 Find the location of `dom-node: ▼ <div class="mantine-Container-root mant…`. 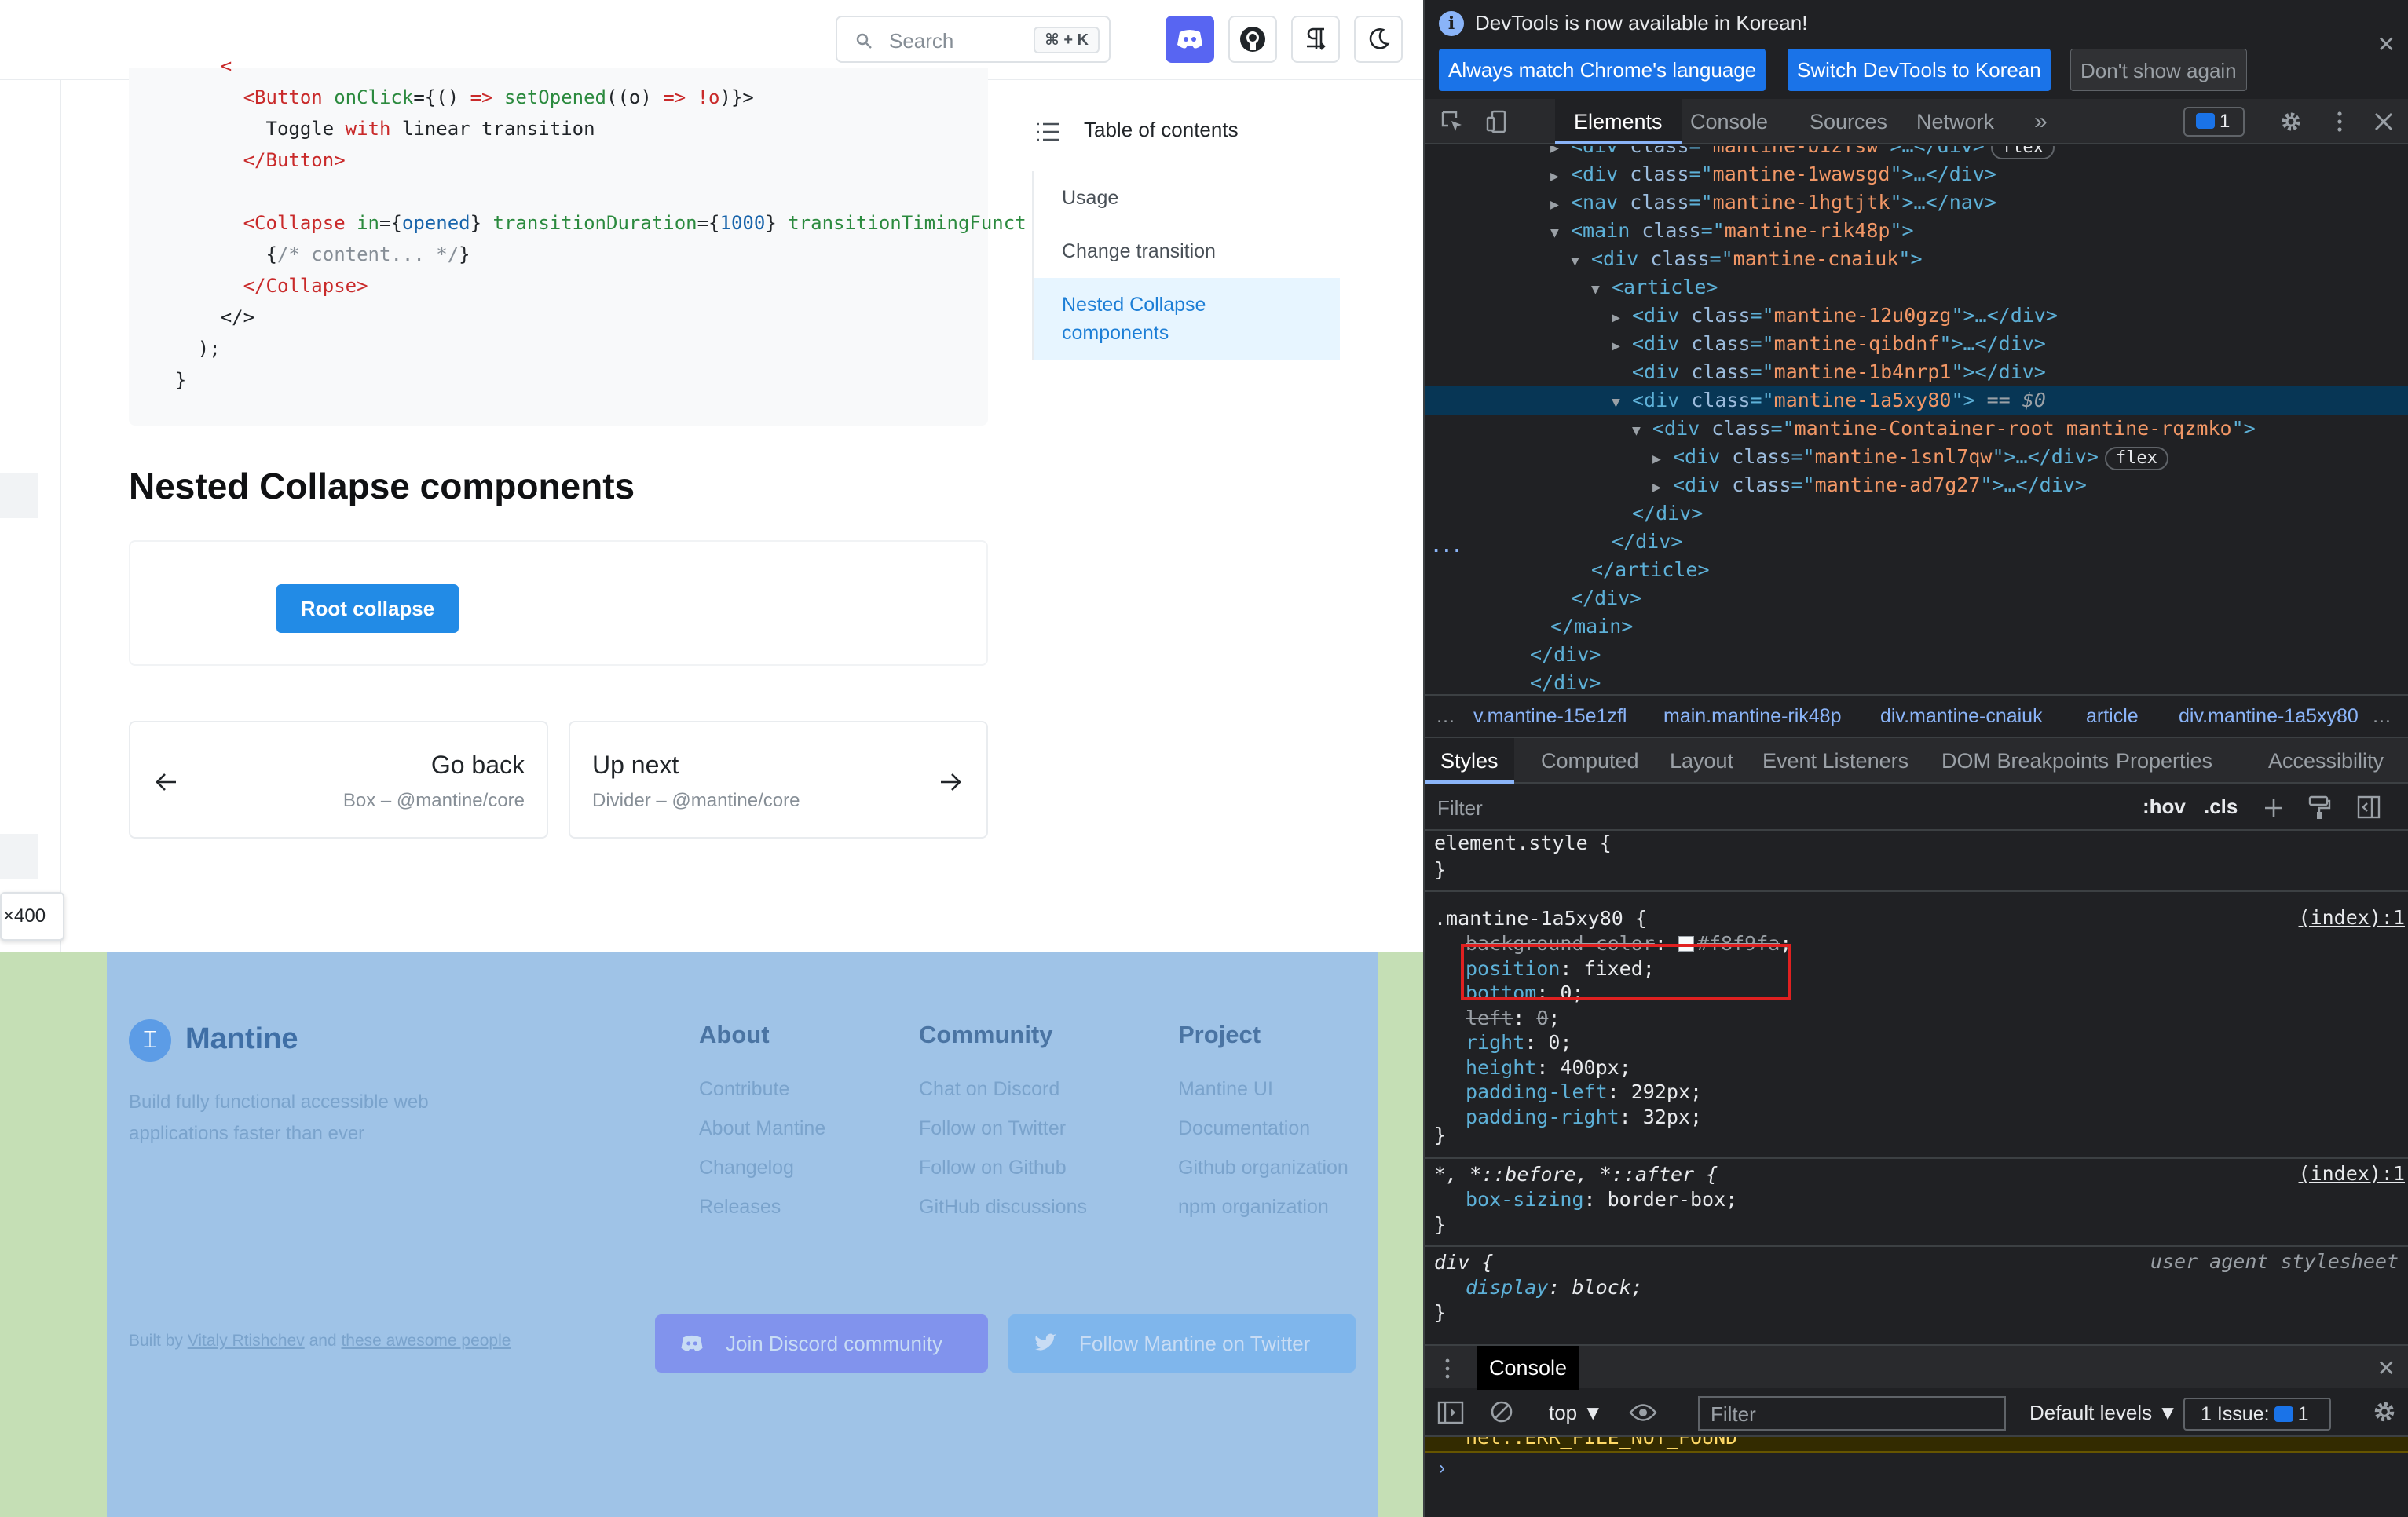

dom-node: ▼ <div class="mantine-Container-root mant… is located at coordinates (1916, 429).